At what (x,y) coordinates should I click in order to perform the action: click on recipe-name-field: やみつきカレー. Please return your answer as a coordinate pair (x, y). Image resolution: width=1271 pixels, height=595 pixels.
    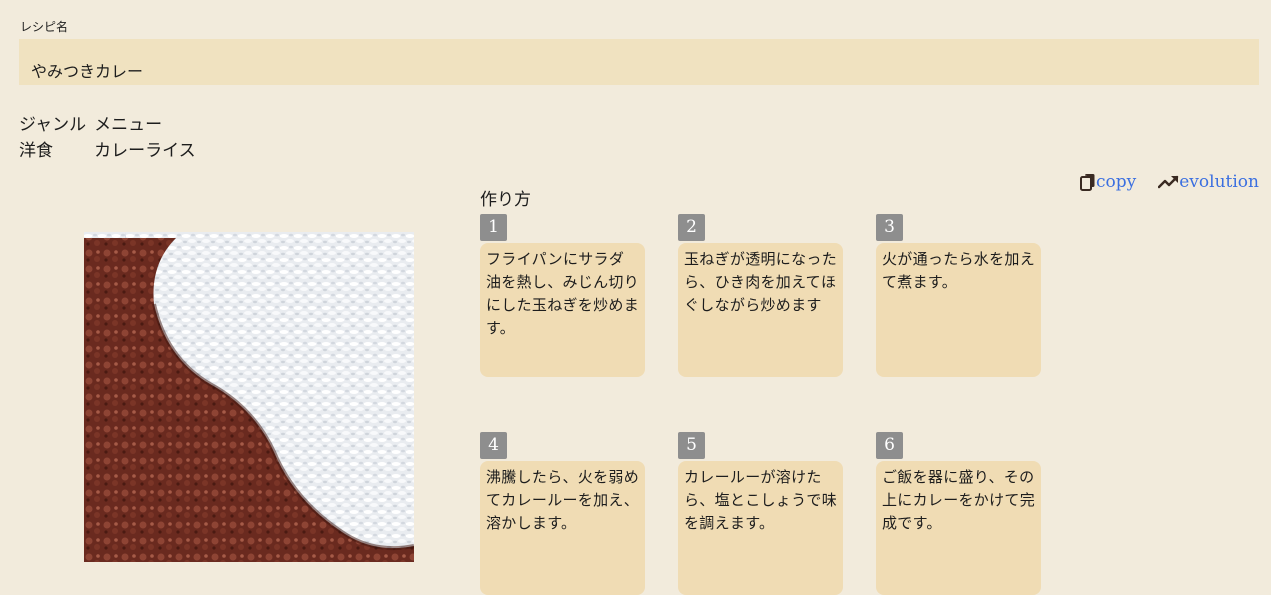
    Looking at the image, I should click on (639, 62).